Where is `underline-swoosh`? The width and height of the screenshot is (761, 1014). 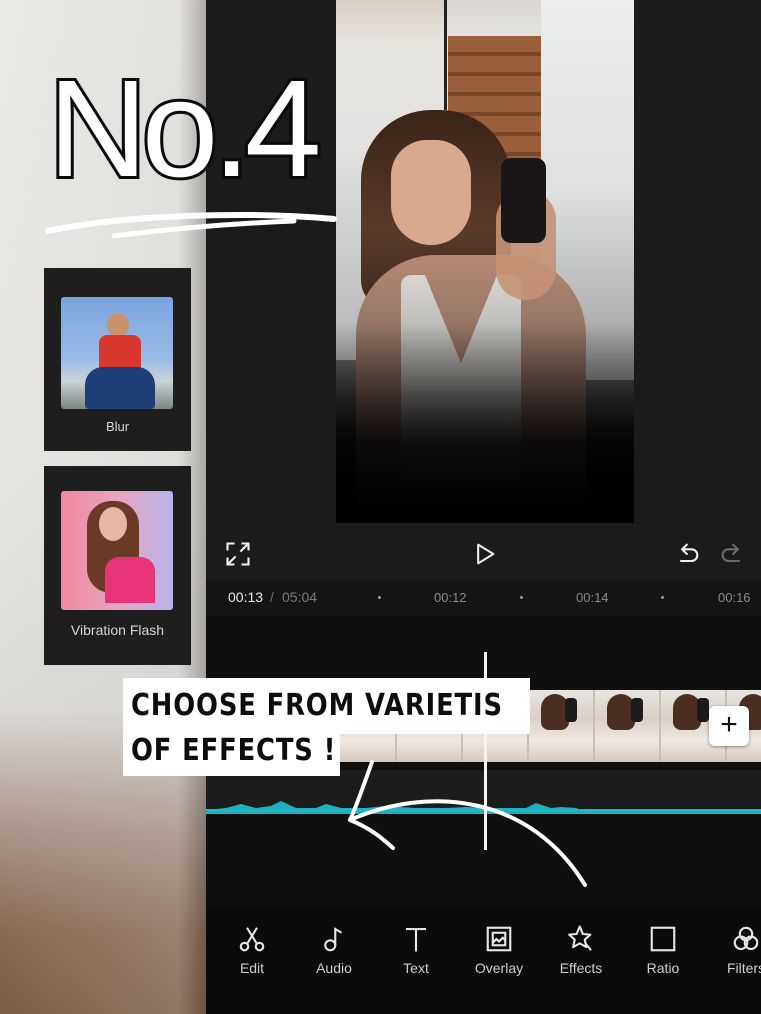
underline-swoosh is located at coordinates (191, 225).